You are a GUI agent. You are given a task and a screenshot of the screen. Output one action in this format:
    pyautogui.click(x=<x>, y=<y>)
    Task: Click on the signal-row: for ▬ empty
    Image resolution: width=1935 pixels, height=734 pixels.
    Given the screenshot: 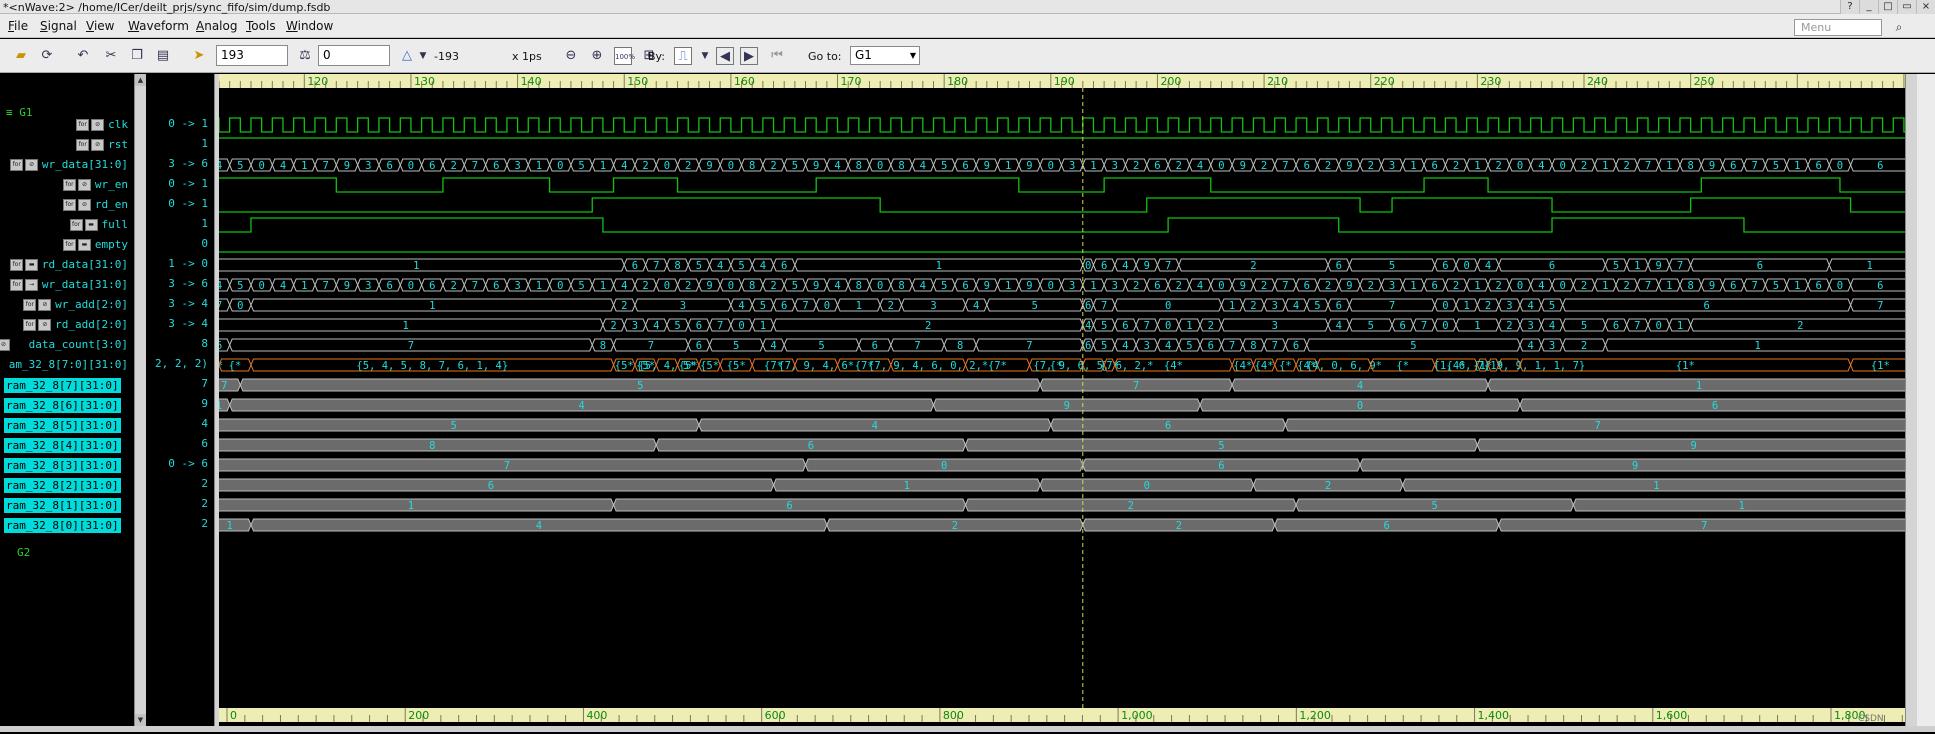 What is the action you would take?
    pyautogui.click(x=67, y=245)
    